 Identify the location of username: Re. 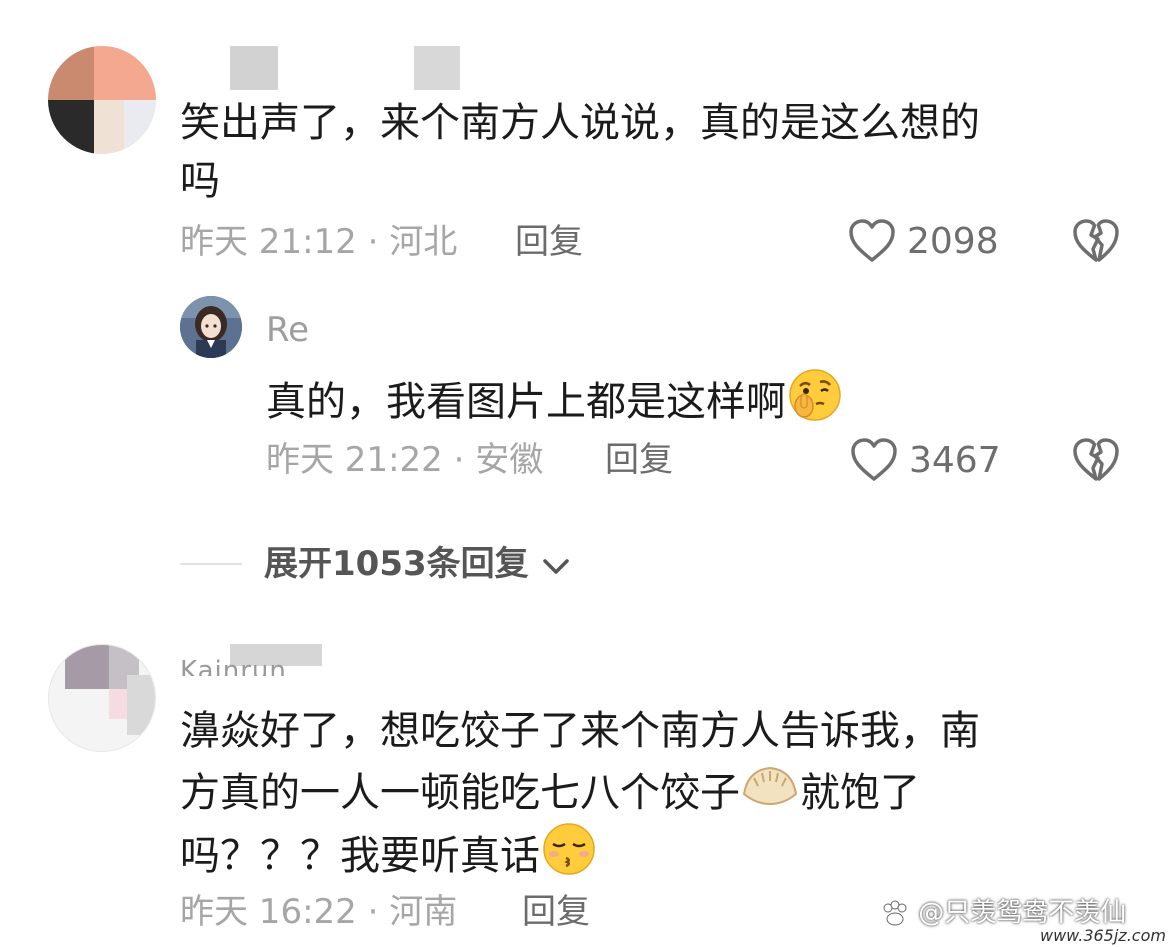
(287, 330).